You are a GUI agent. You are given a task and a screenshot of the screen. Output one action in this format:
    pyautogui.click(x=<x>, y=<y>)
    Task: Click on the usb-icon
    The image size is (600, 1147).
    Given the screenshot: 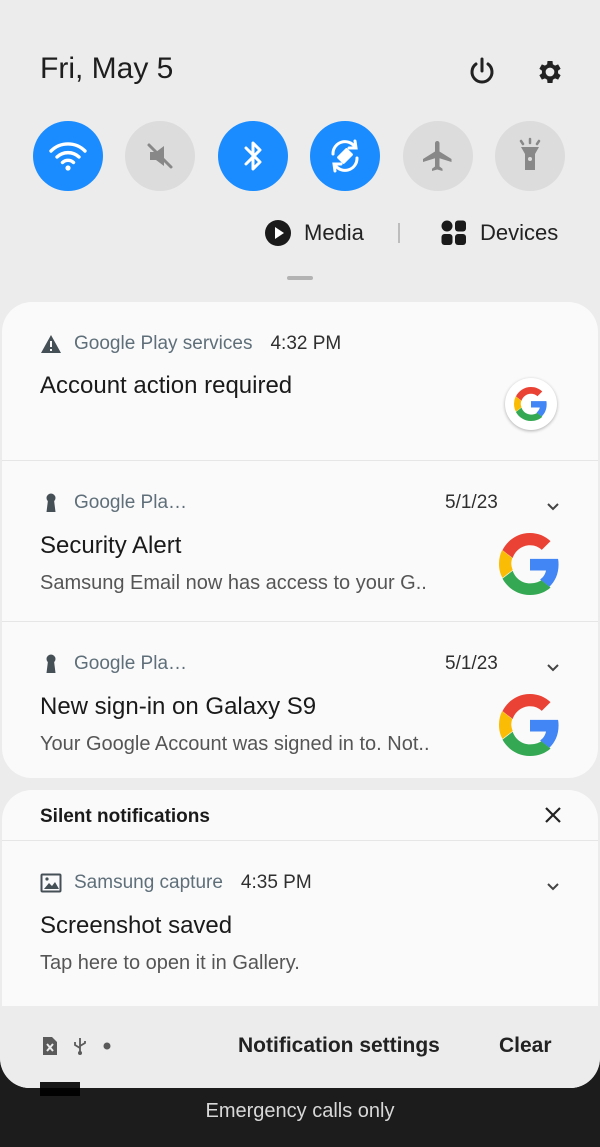 What is the action you would take?
    pyautogui.click(x=80, y=1046)
    